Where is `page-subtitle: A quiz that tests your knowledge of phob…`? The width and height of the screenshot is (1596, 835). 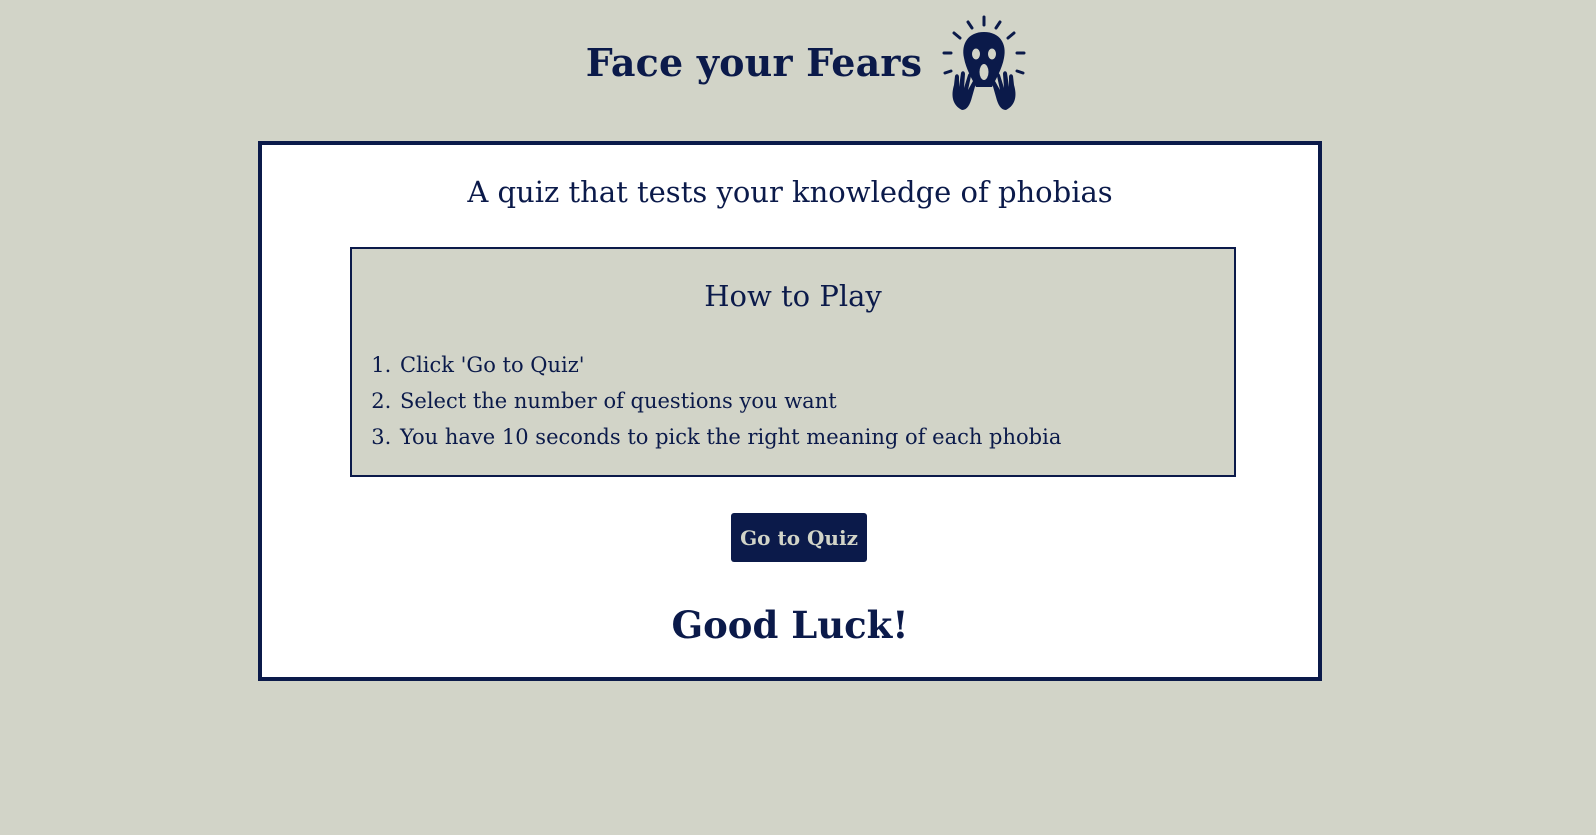
page-subtitle: A quiz that tests your knowledge of phob… is located at coordinates (790, 192).